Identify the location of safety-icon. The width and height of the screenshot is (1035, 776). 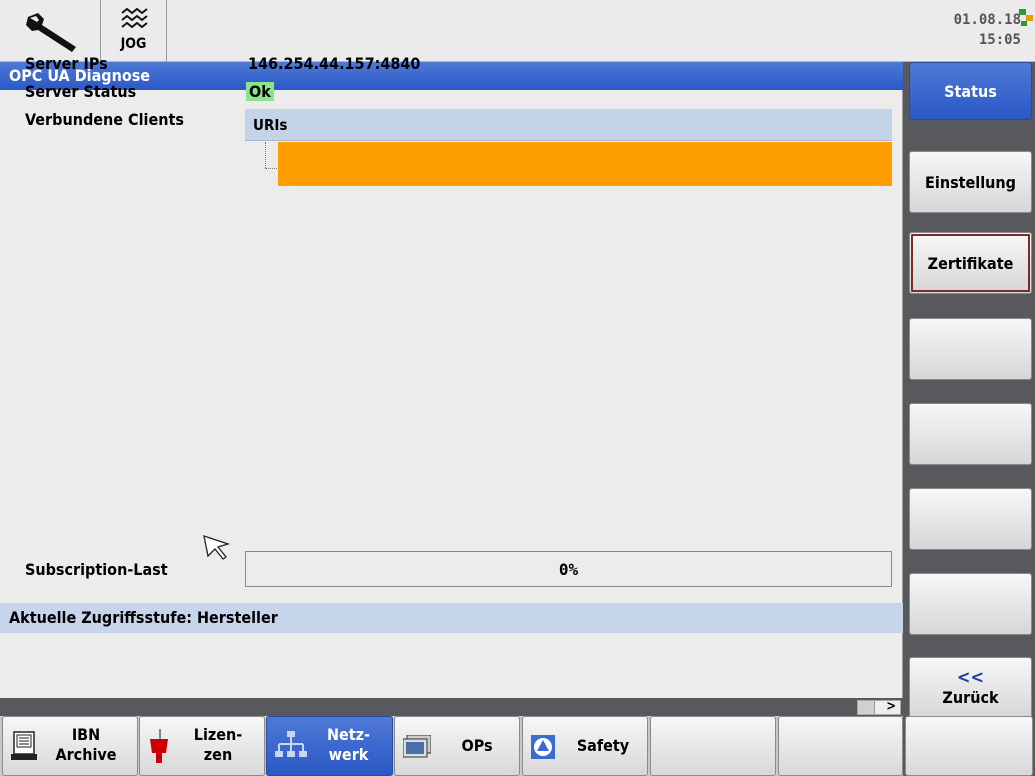
(543, 747).